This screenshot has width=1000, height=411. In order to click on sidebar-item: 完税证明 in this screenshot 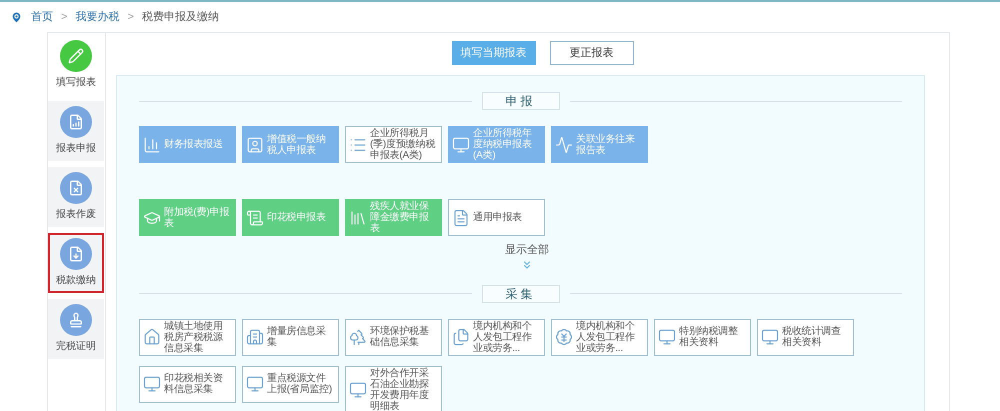, I will do `click(76, 329)`.